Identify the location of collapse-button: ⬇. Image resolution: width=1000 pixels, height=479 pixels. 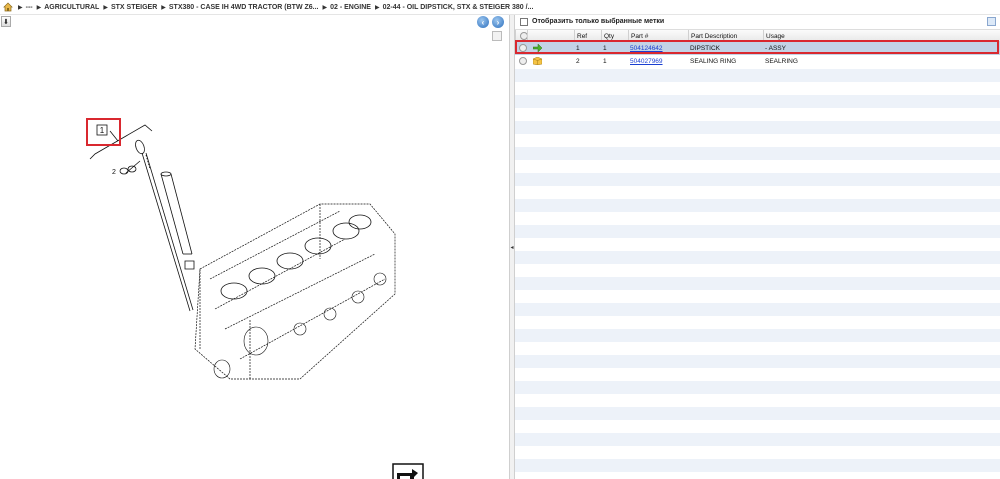
(6, 21).